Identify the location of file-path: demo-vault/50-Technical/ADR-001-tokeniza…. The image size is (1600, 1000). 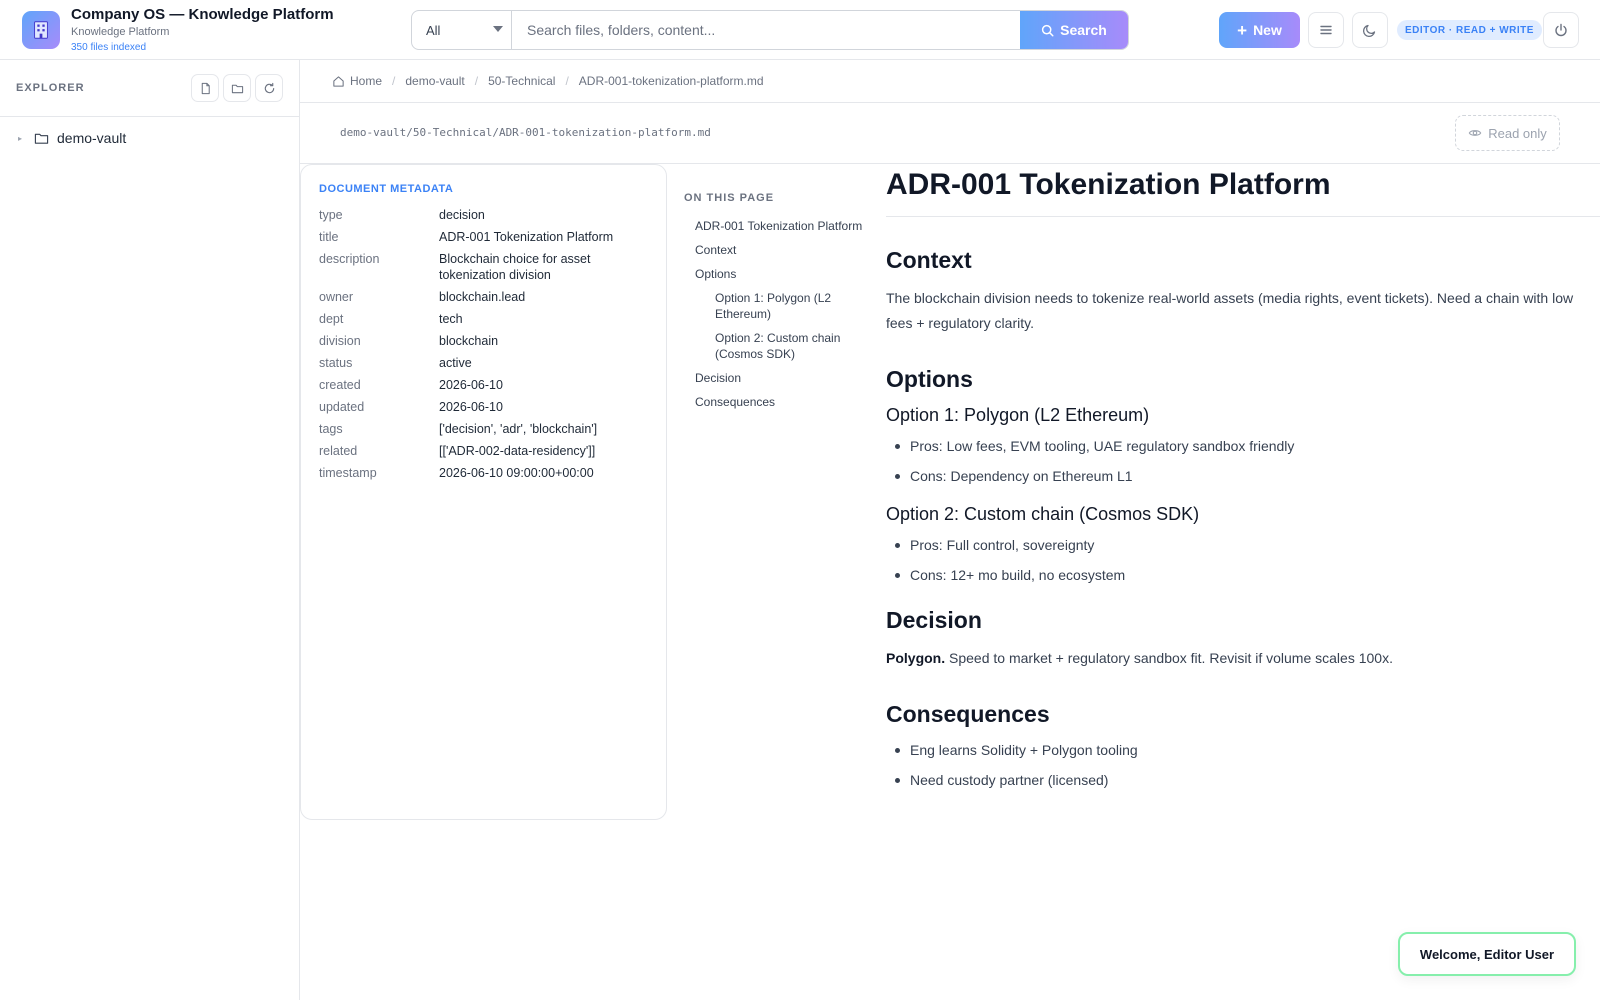
(525, 132).